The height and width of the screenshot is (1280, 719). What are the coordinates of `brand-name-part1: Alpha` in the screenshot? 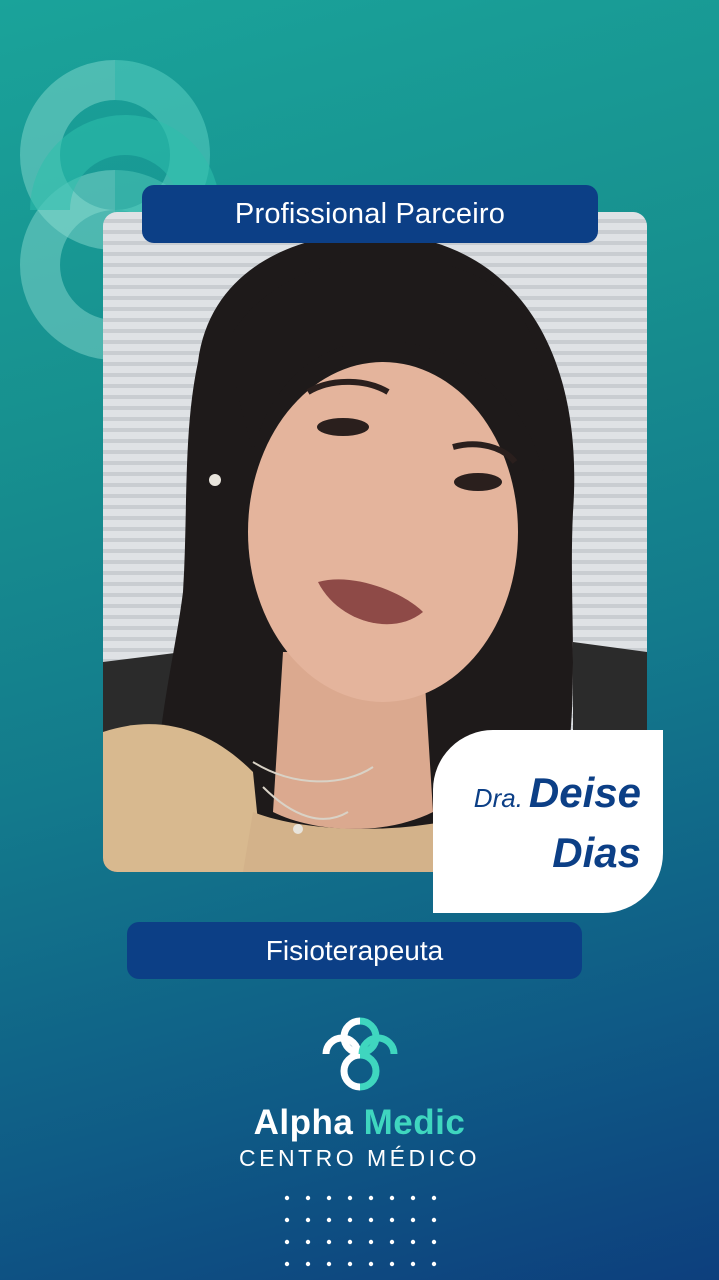 It's located at (303, 1122).